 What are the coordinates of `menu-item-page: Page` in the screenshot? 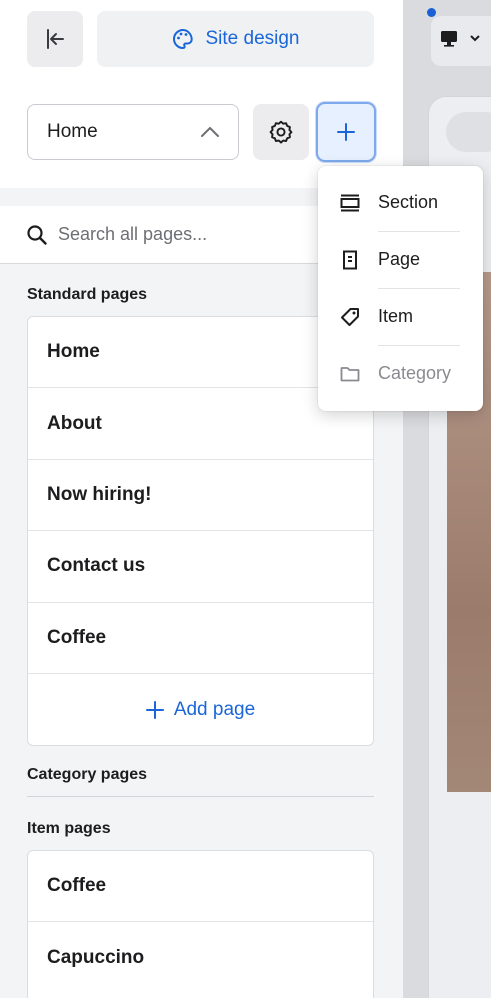 It's located at (400, 259).